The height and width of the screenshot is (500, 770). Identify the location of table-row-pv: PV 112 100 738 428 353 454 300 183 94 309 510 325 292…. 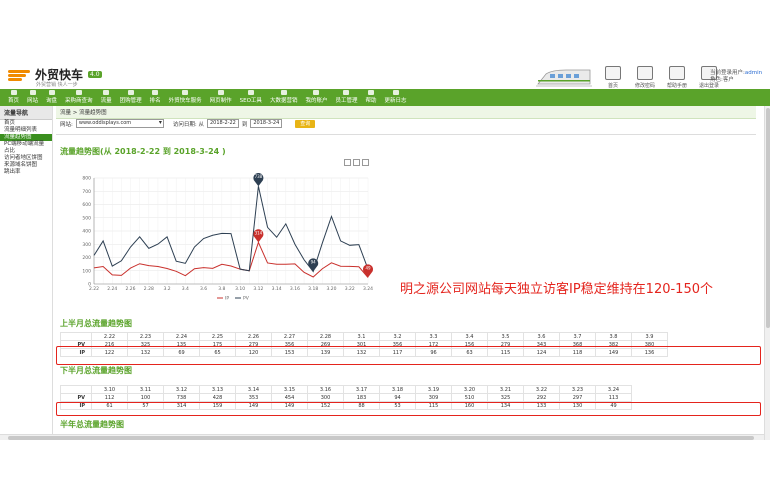
(346, 397).